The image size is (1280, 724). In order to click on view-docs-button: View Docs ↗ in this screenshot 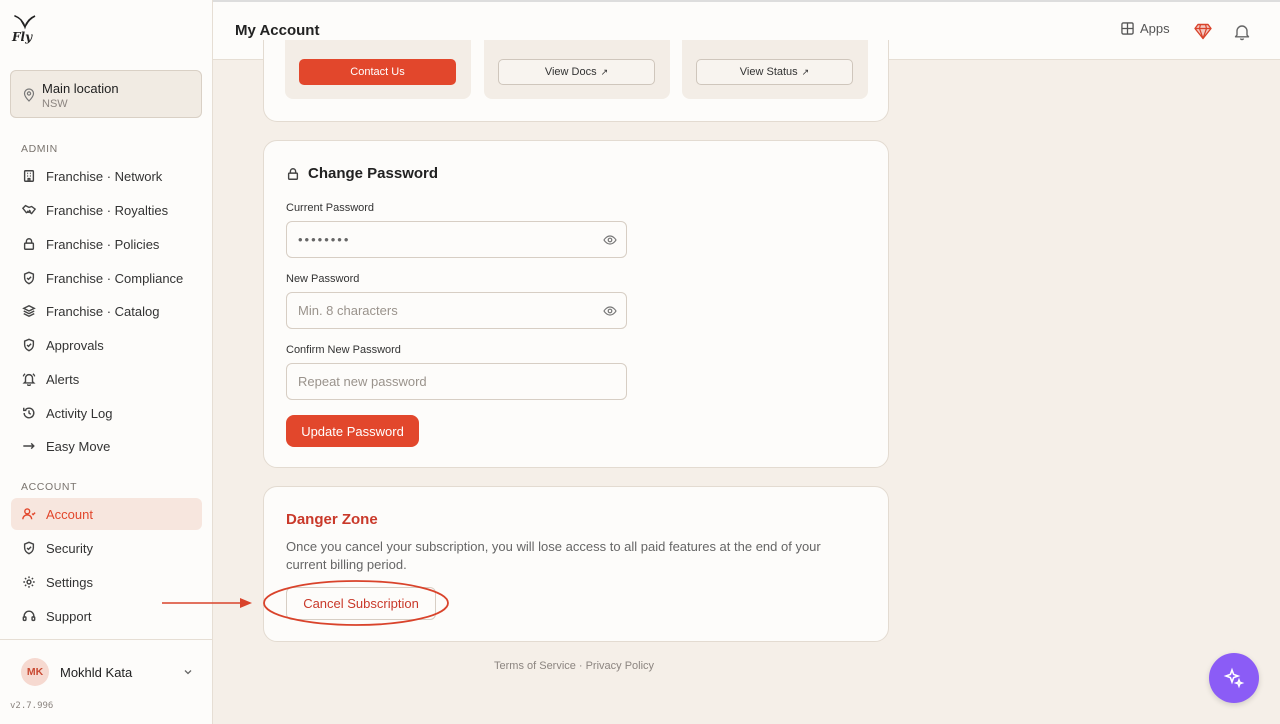, I will do `click(576, 72)`.